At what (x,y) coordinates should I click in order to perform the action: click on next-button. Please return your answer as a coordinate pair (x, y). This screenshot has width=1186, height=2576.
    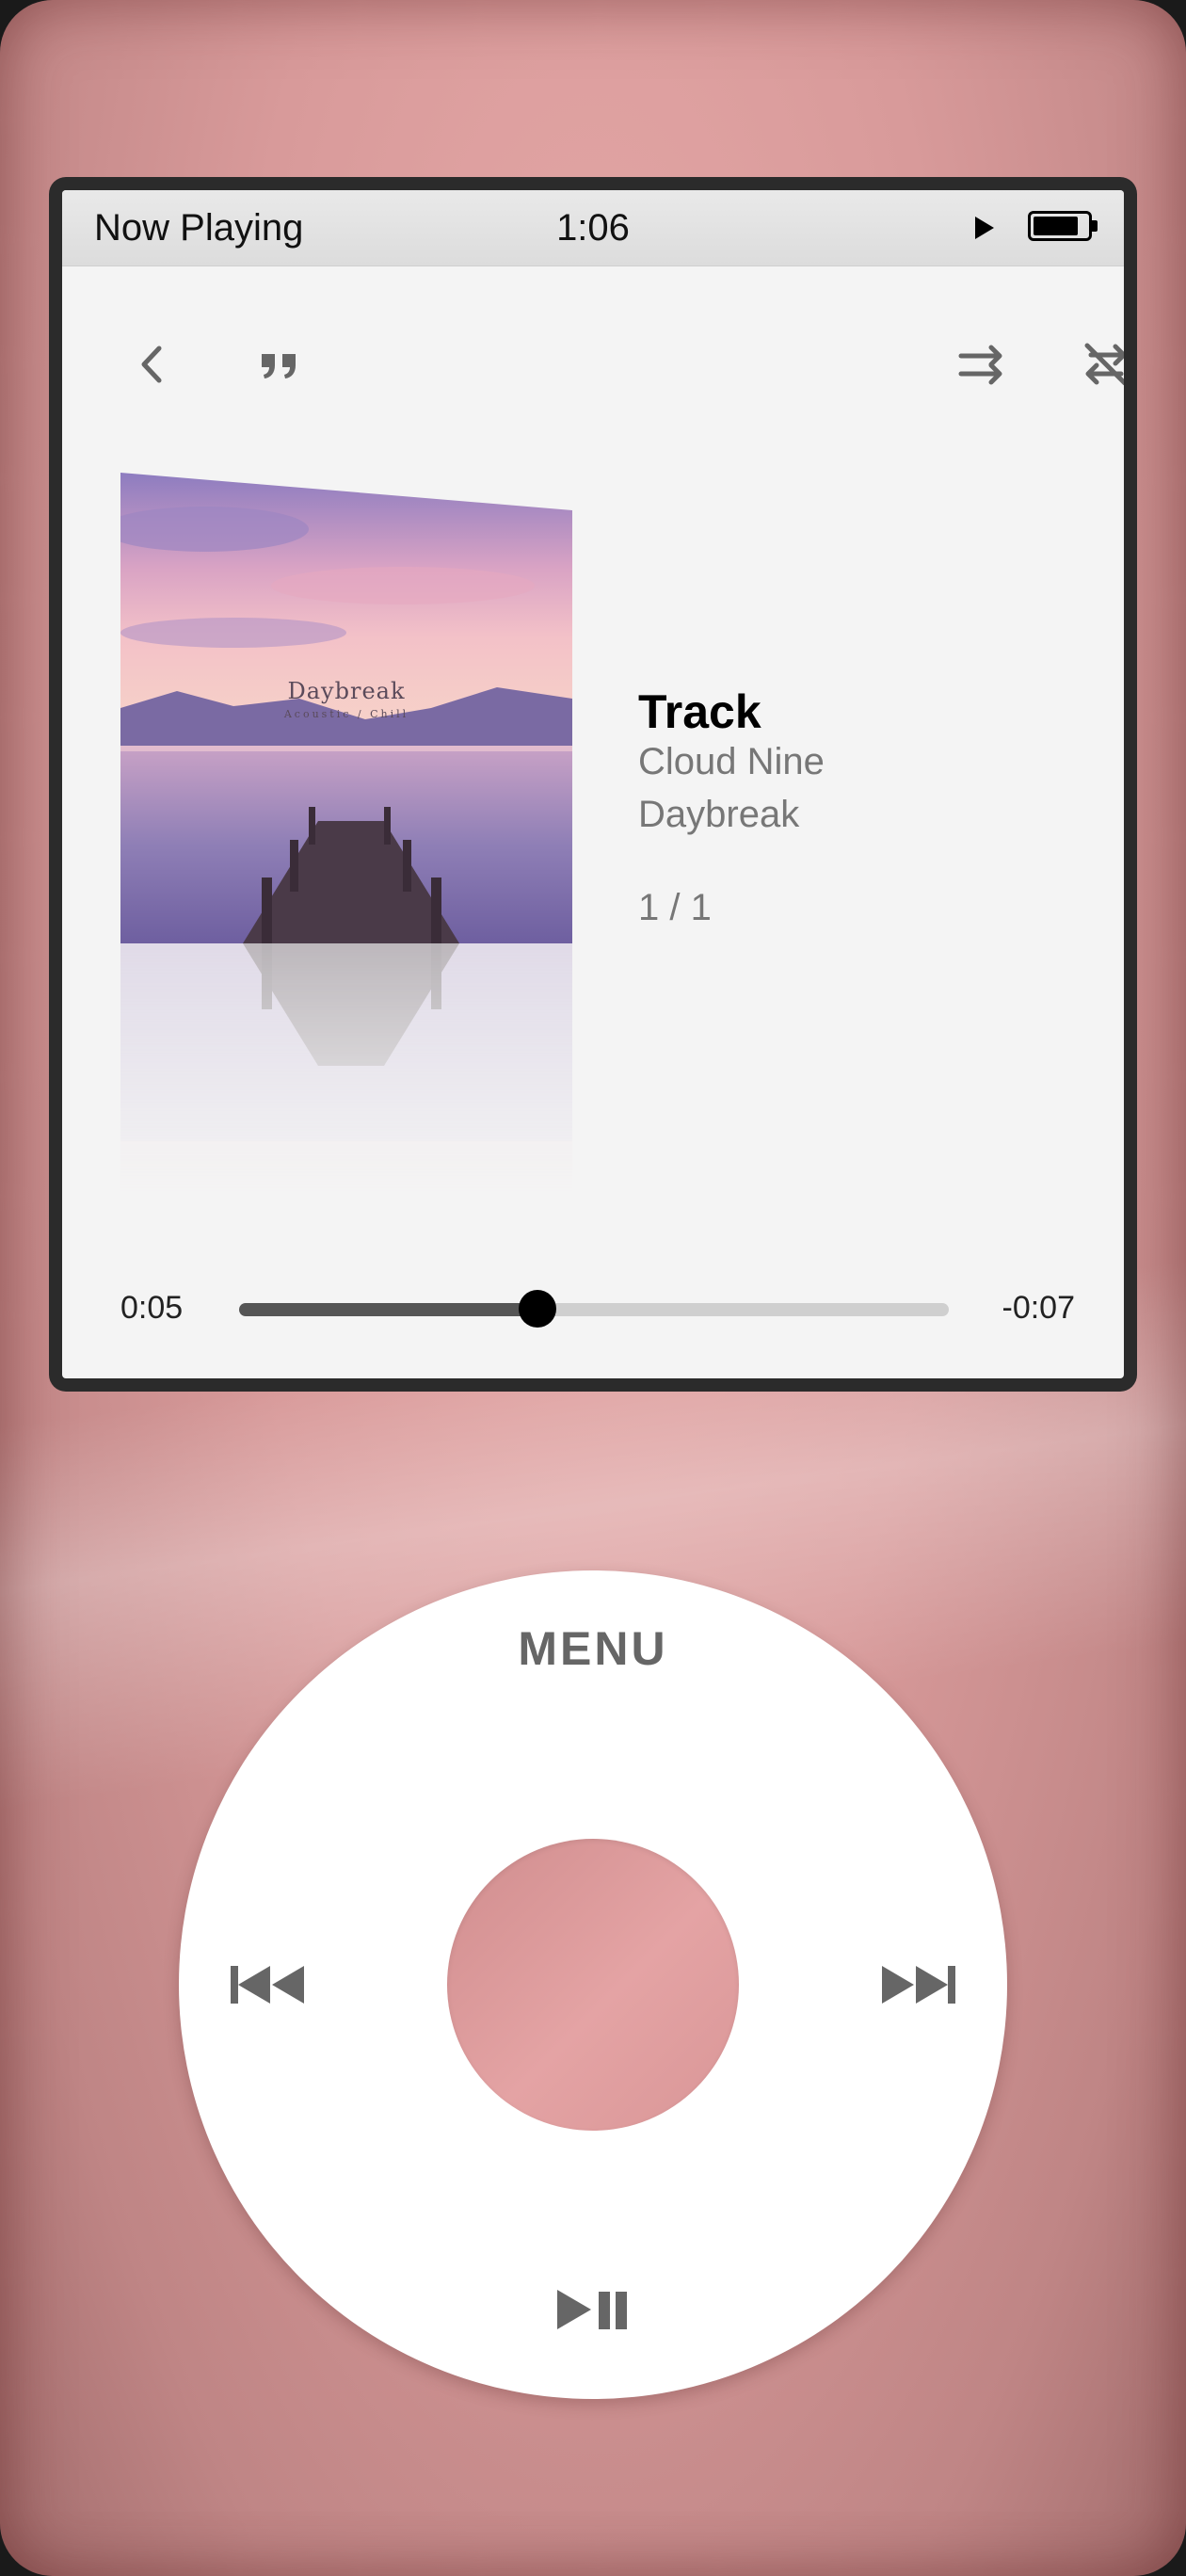
    Looking at the image, I should click on (917, 1985).